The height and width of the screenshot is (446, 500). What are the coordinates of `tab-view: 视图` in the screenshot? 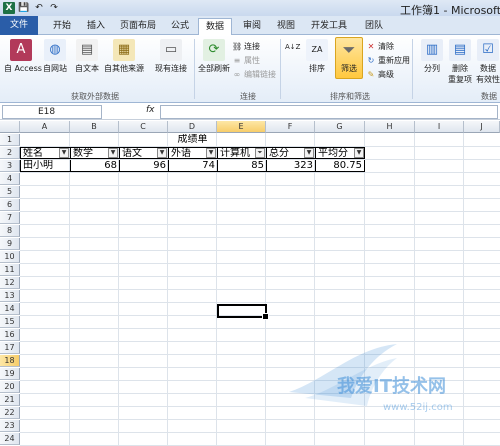 It's located at (286, 26).